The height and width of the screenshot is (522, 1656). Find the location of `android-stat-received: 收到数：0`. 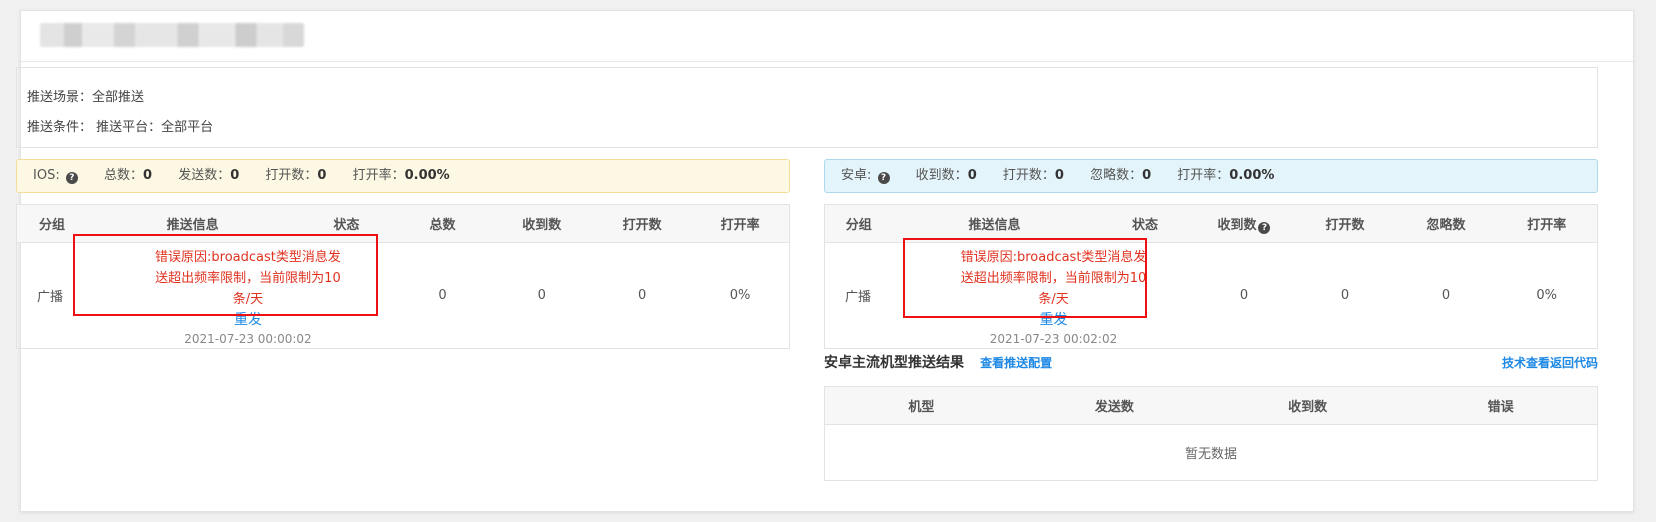

android-stat-received: 收到数：0 is located at coordinates (946, 175).